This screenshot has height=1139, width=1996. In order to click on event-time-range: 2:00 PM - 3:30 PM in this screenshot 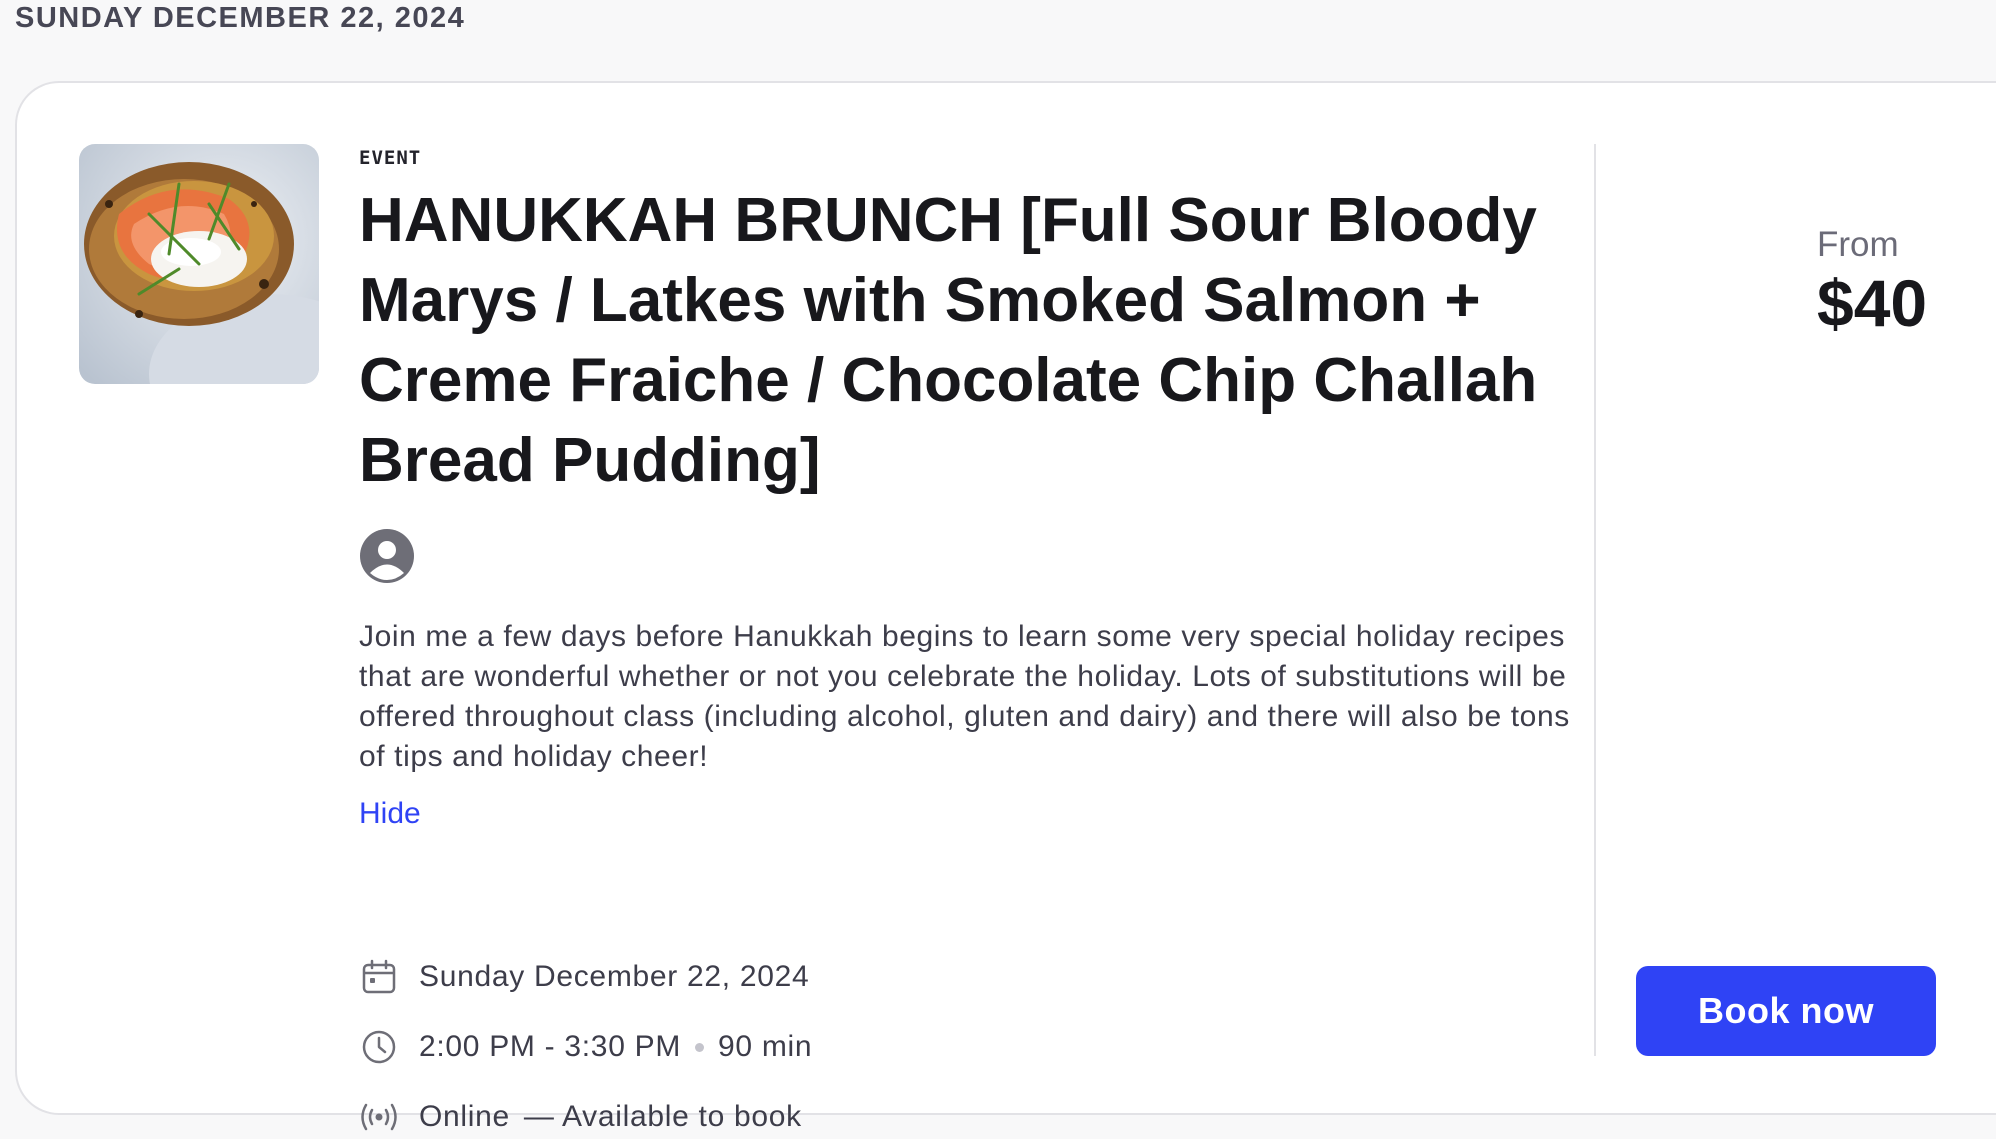, I will do `click(550, 1046)`.